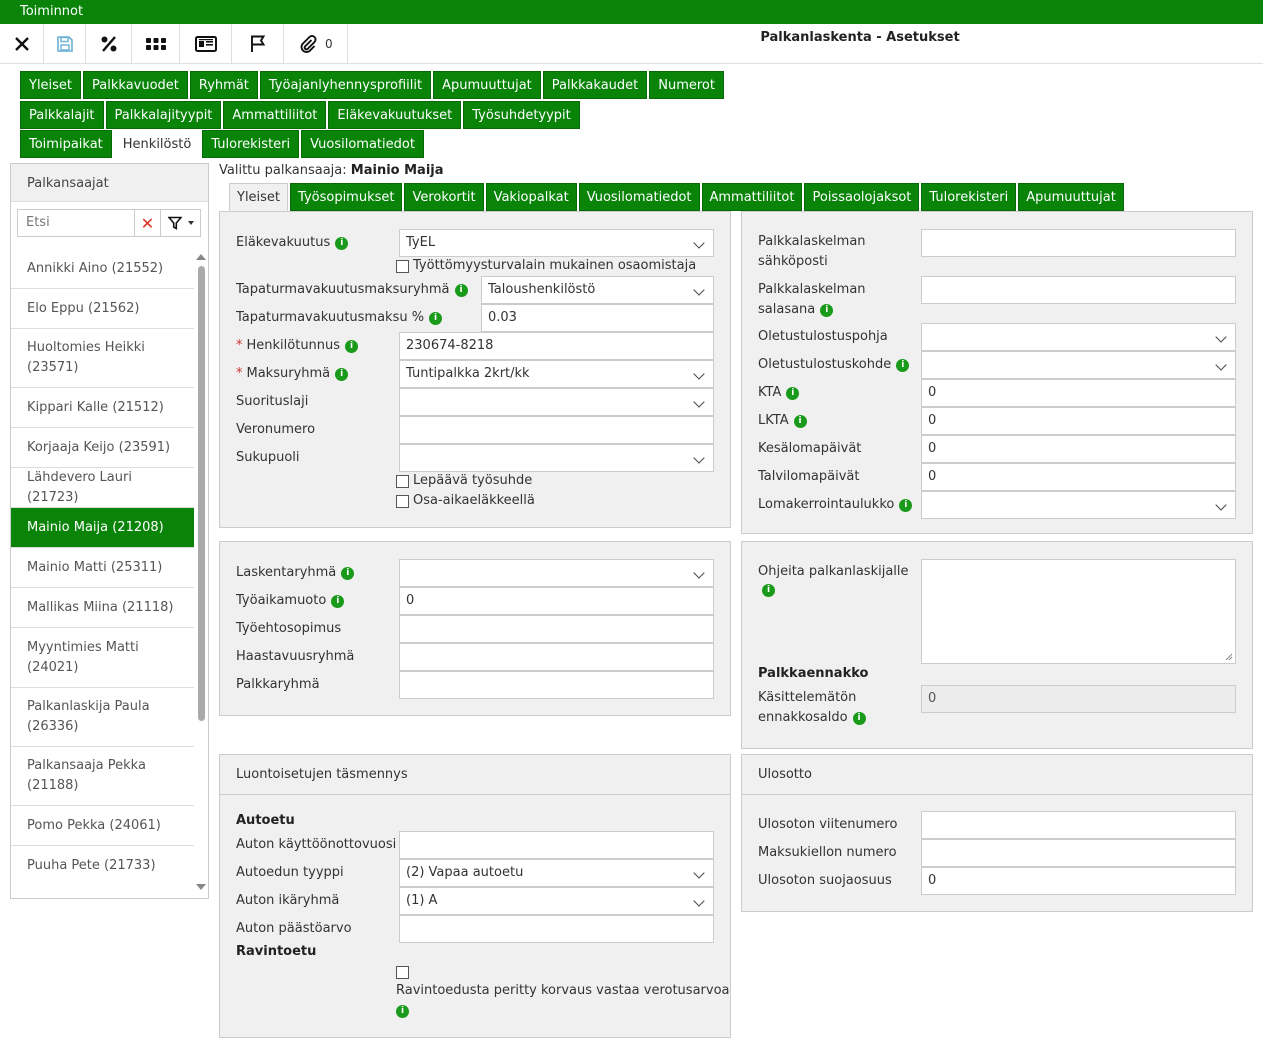 Image resolution: width=1263 pixels, height=1051 pixels. What do you see at coordinates (556, 346) in the screenshot?
I see `ssn-input: 230674-8218` at bounding box center [556, 346].